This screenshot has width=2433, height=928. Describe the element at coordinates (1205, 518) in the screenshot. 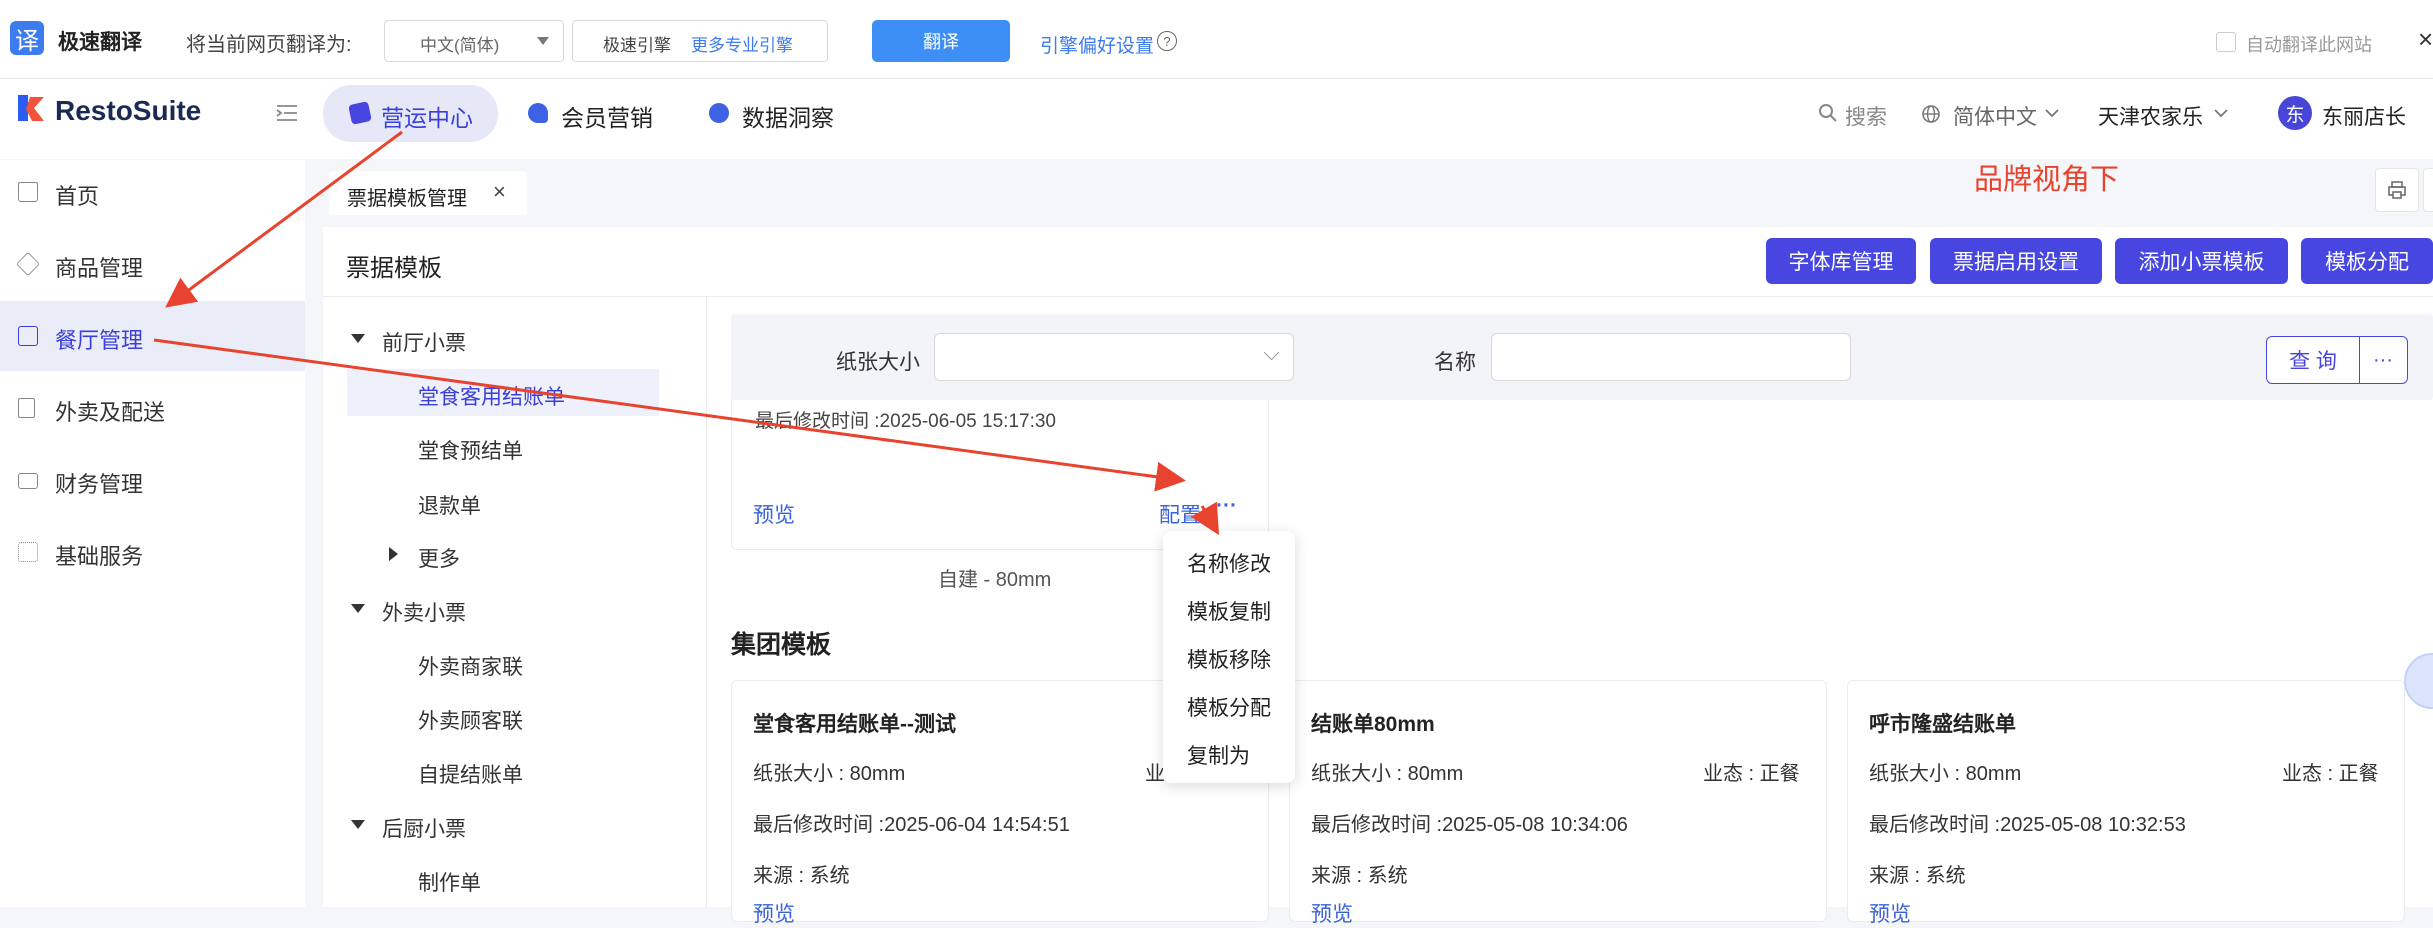

I see `annotation-arrow-menu` at that location.